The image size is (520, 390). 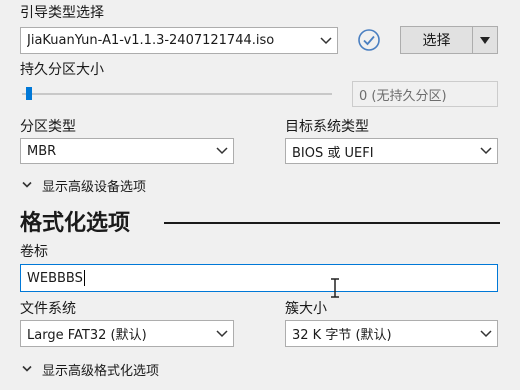 I want to click on persistence-size-value: 0 (无持久分区), so click(x=403, y=96).